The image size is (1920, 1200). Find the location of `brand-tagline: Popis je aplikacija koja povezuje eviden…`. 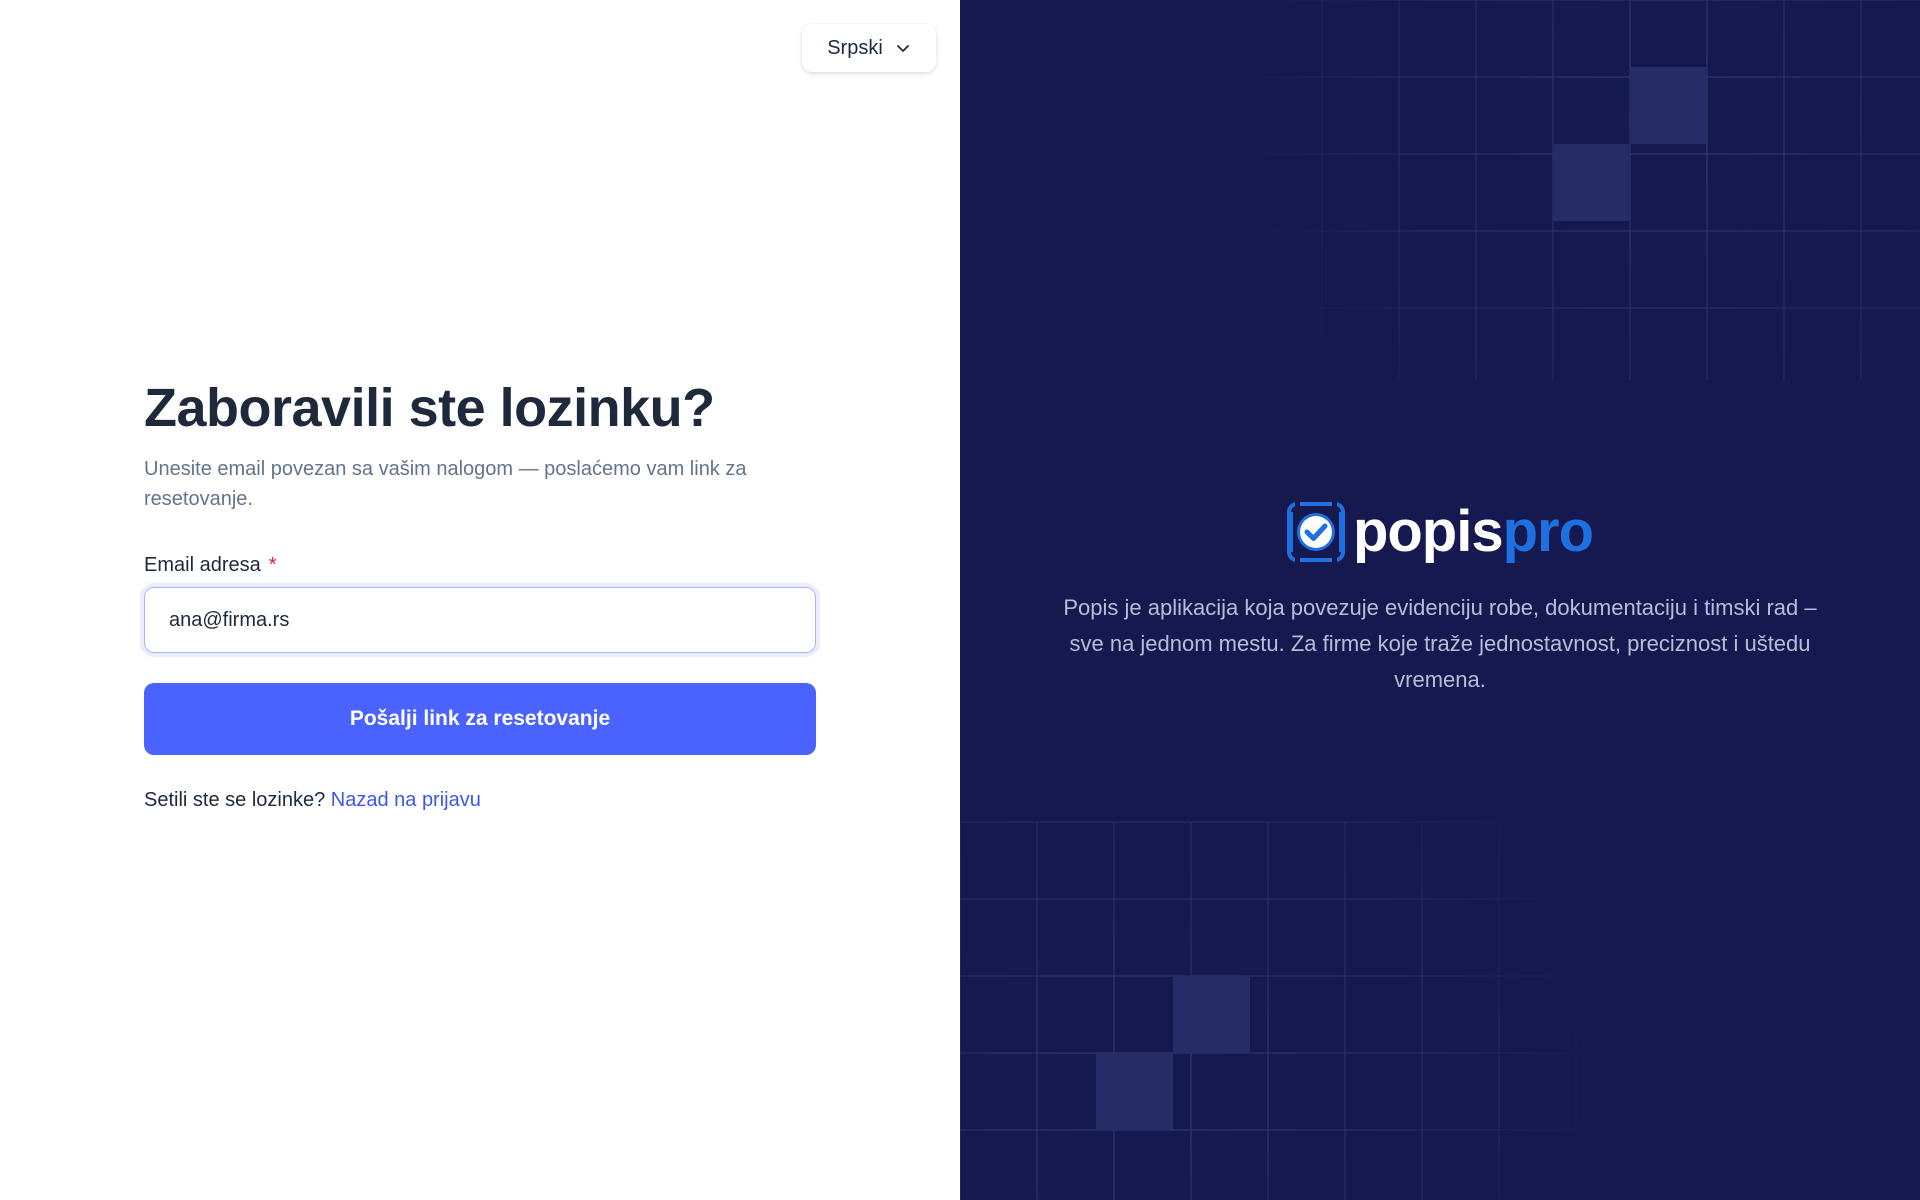

brand-tagline: Popis je aplikacija koja povezuje eviden… is located at coordinates (1440, 643).